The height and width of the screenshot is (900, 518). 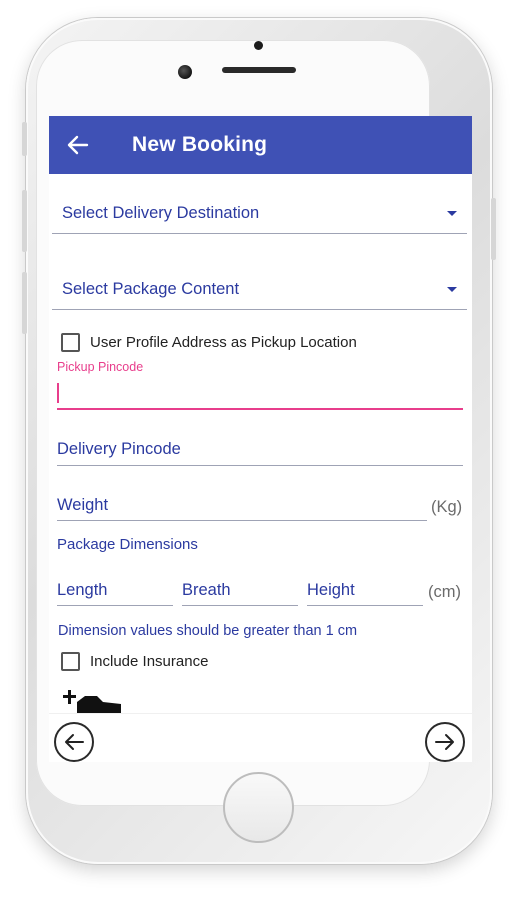 What do you see at coordinates (444, 592) in the screenshot?
I see `dimension-unit: (cm)` at bounding box center [444, 592].